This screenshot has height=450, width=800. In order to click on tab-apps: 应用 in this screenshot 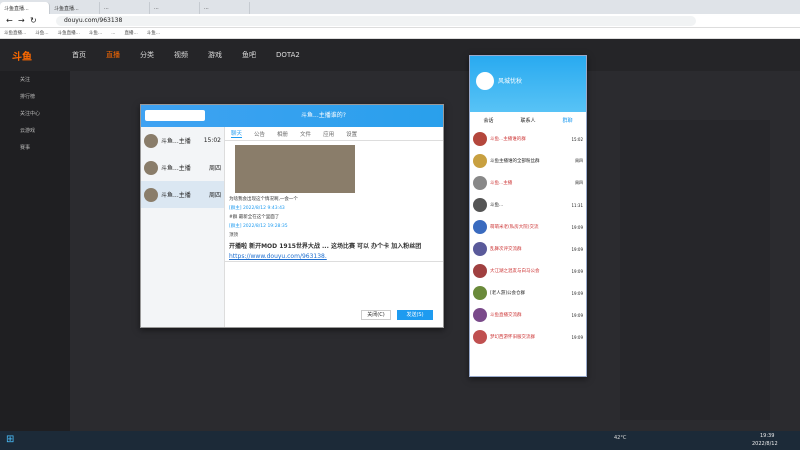, I will do `click(328, 134)`.